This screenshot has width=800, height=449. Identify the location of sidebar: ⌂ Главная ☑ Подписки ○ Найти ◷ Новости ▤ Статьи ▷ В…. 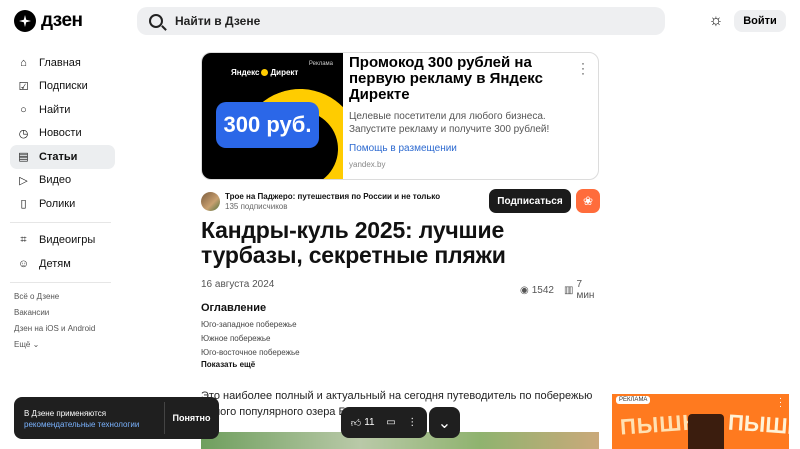
(62, 202).